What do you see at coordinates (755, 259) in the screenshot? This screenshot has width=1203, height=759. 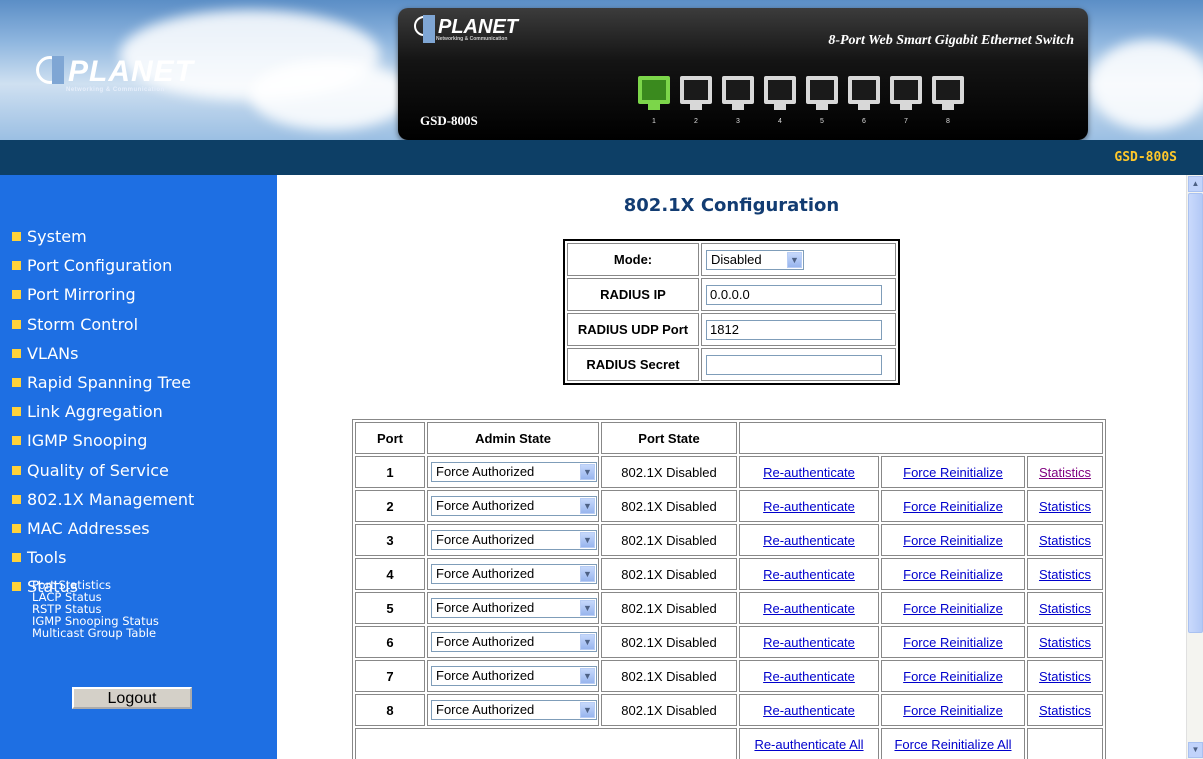 I see `mode-select: Disabled ▼` at bounding box center [755, 259].